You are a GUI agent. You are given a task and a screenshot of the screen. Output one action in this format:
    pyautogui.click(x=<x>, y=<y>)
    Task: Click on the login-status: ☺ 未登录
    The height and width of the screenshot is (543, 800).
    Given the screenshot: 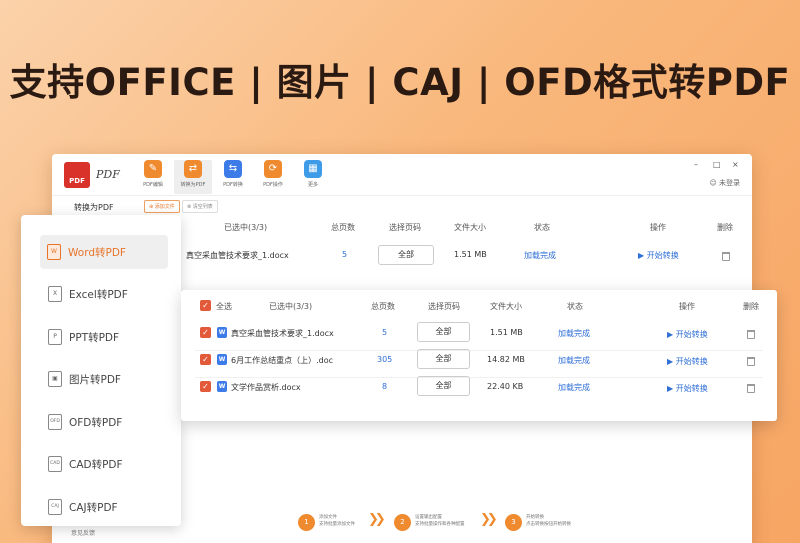 What is the action you would take?
    pyautogui.click(x=724, y=183)
    